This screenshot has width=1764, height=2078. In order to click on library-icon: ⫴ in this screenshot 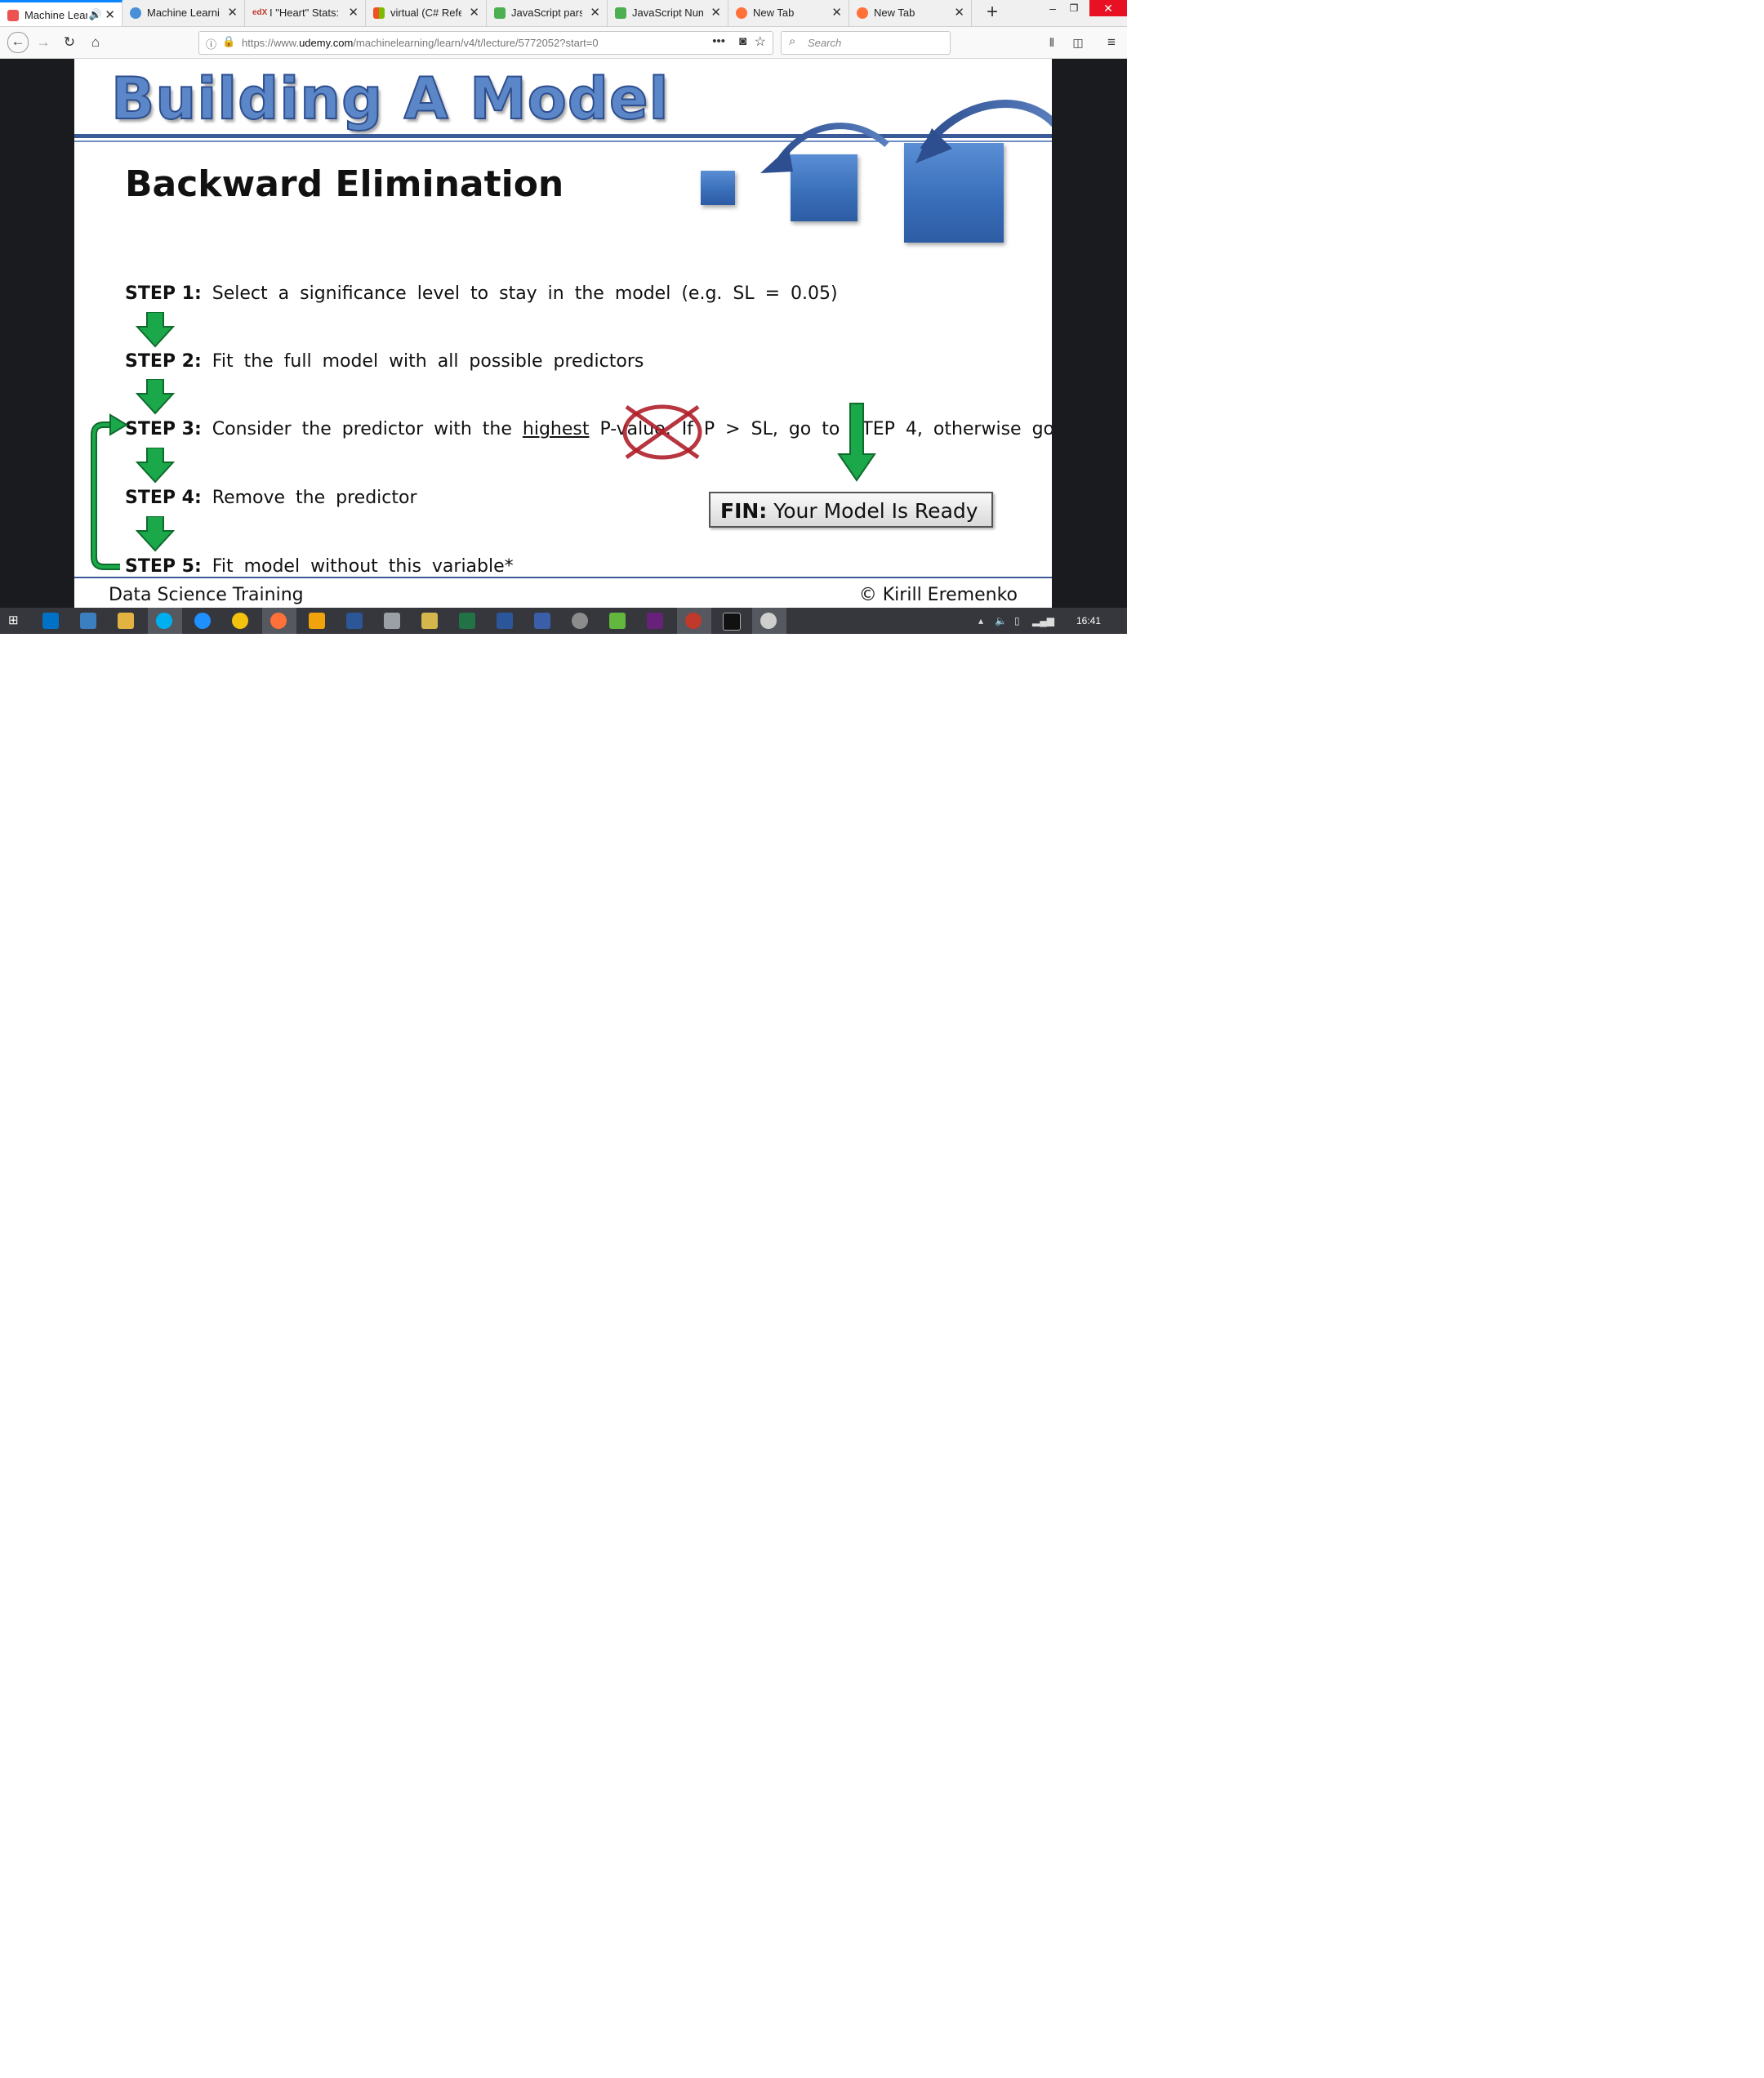, I will do `click(1052, 42)`.